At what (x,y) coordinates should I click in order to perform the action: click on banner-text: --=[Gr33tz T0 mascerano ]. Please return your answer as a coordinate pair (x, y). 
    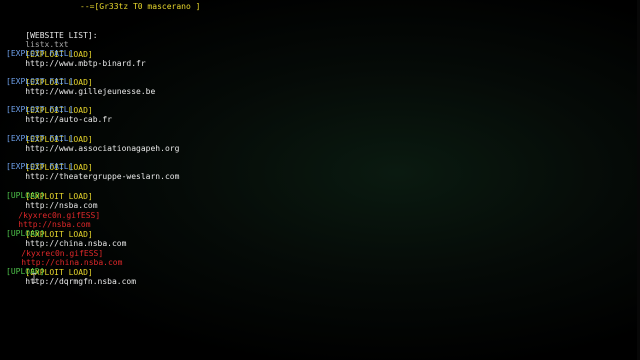
    Looking at the image, I should click on (140, 6).